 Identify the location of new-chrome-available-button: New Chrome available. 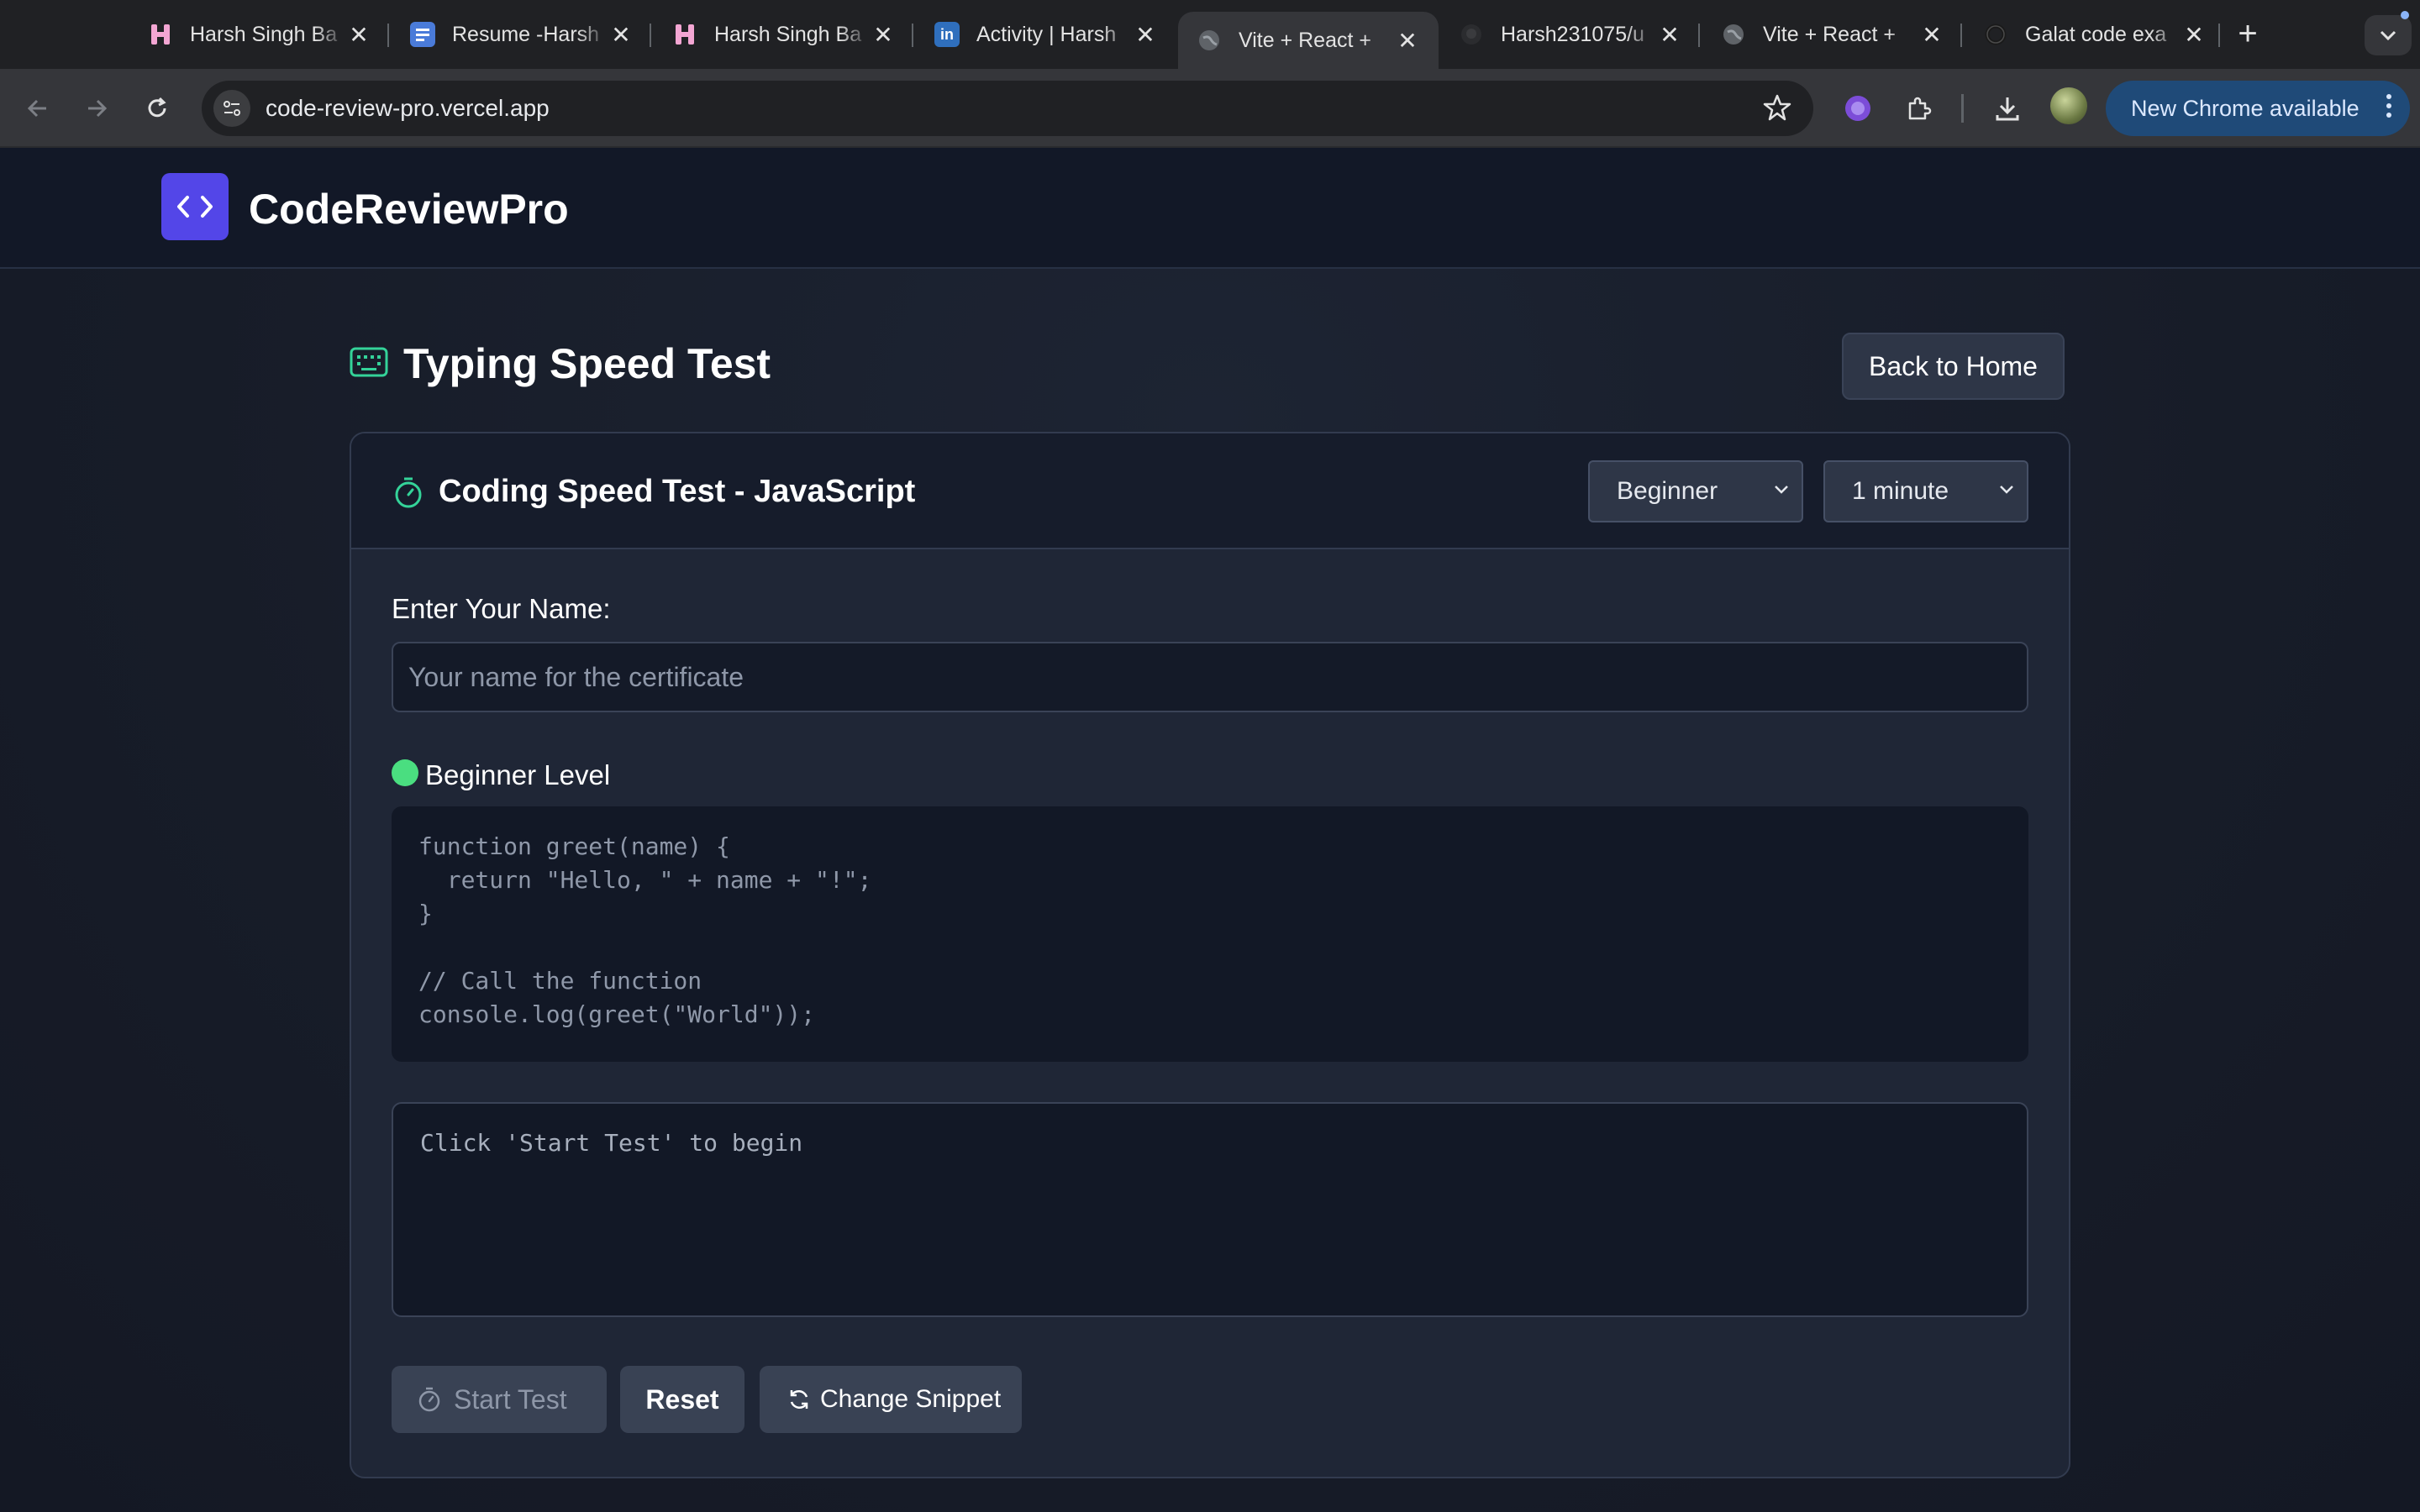
(2258, 108).